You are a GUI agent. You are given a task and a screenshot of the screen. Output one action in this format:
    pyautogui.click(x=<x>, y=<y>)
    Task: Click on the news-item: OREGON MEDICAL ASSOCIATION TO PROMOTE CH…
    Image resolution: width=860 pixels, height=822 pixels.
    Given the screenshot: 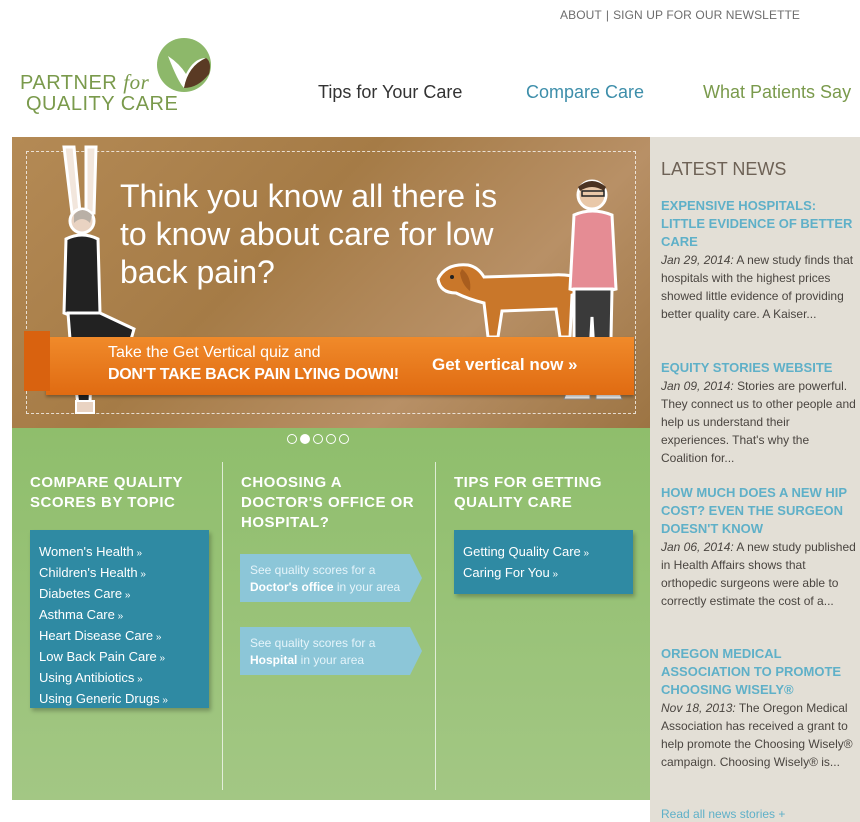 What is the action you would take?
    pyautogui.click(x=760, y=708)
    